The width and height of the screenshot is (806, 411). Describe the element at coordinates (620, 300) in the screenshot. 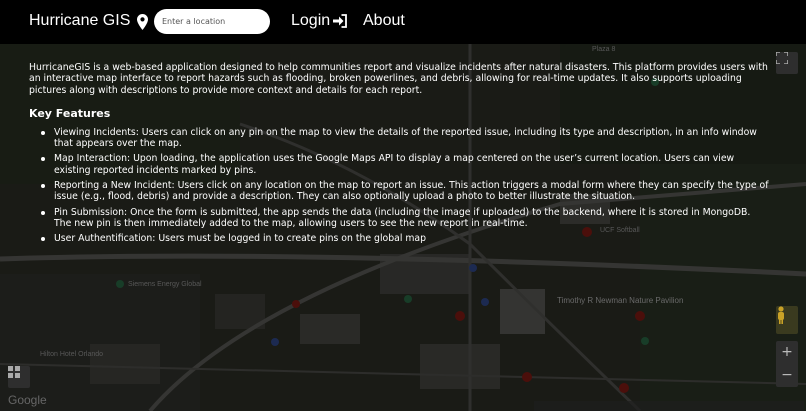

I see `map-label-pavilion: Timothy R Newman Nature Pavilion` at that location.